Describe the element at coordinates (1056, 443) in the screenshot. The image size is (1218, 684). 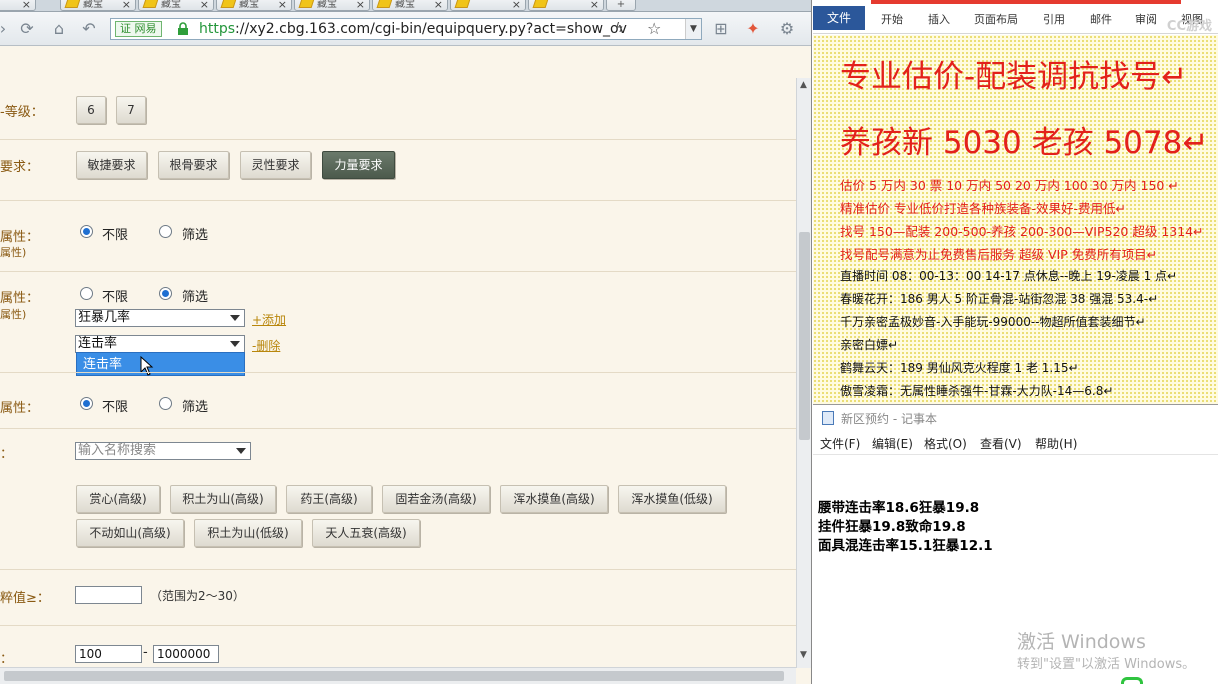
I see `menu-help: 帮助(H)` at that location.